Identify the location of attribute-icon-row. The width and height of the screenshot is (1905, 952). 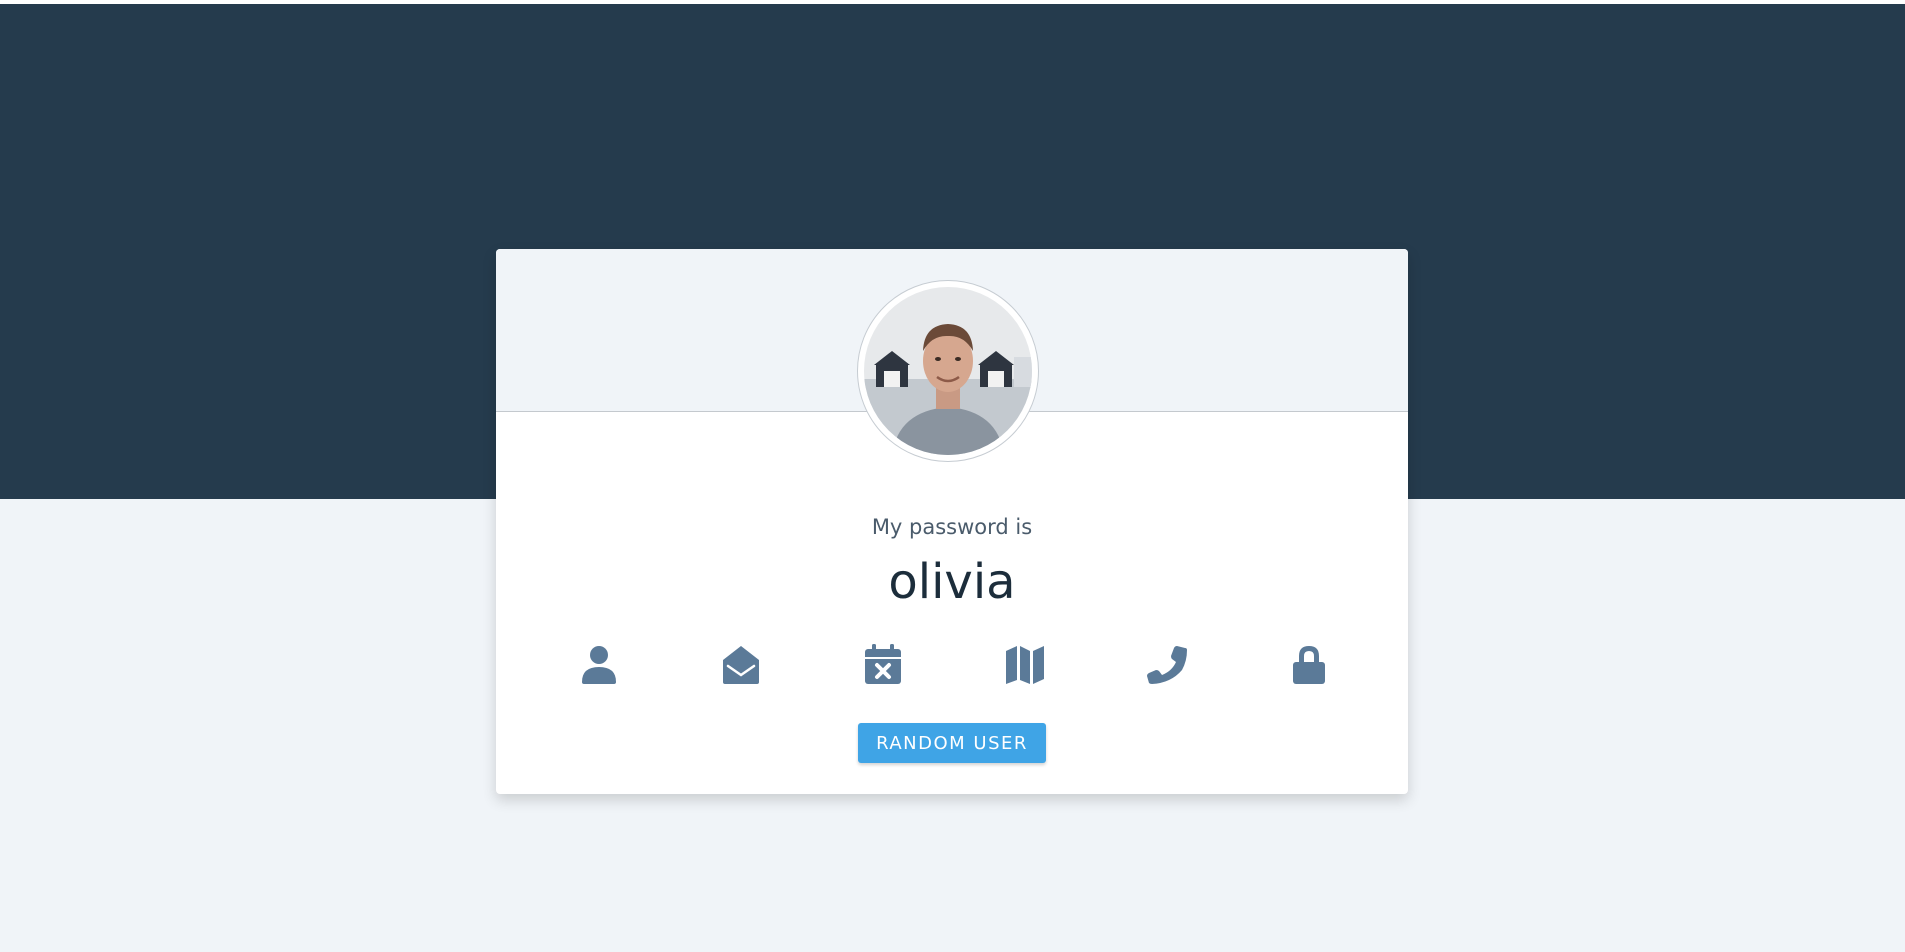
(952, 664).